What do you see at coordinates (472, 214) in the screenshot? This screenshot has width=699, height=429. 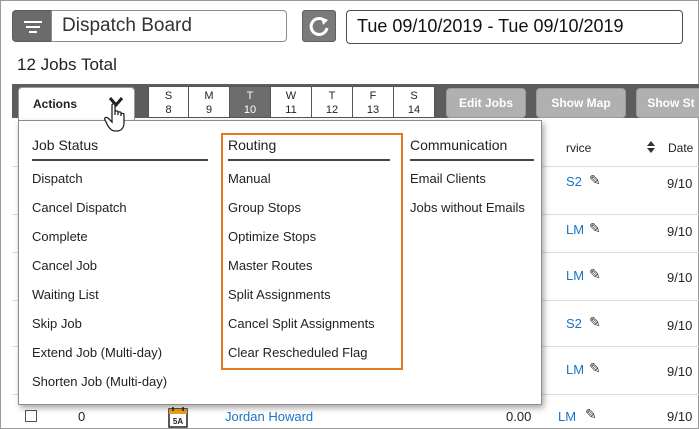 I see `menu-item-jobs-without-emails: Jobs without Emails` at bounding box center [472, 214].